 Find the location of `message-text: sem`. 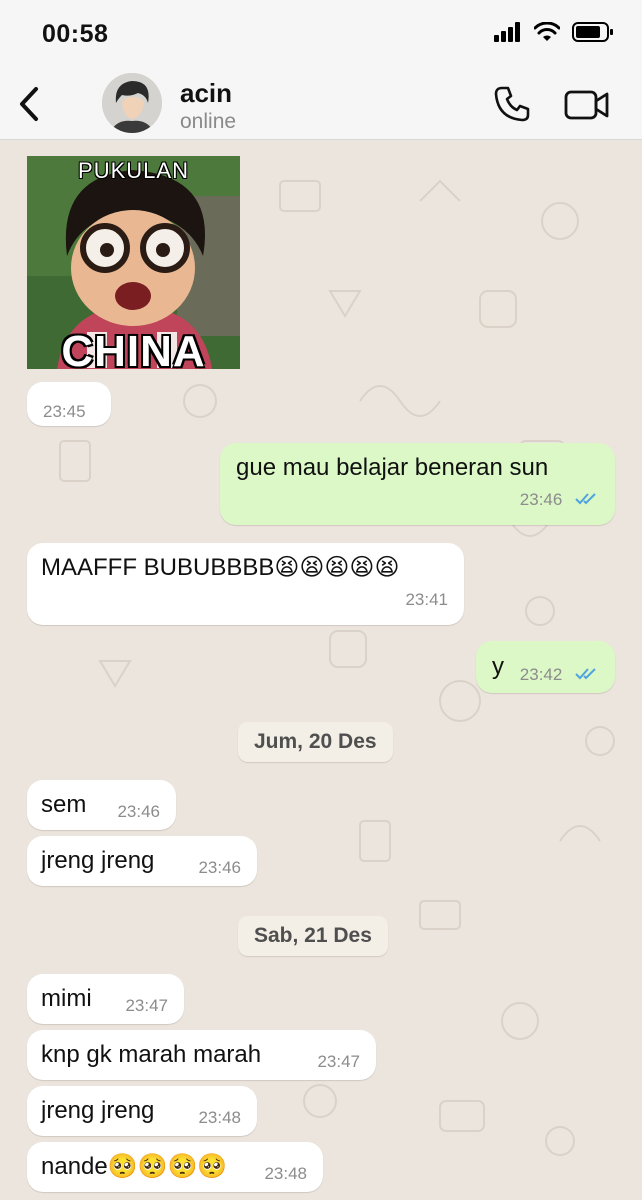

message-text: sem is located at coordinates (64, 804).